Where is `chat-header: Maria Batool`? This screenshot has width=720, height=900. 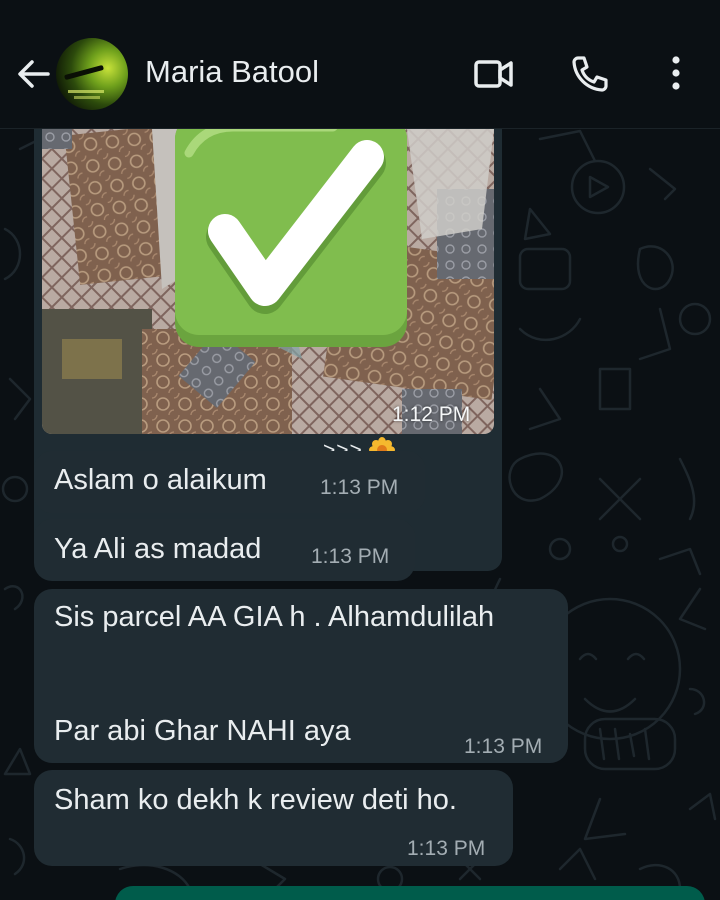 chat-header: Maria Batool is located at coordinates (360, 64).